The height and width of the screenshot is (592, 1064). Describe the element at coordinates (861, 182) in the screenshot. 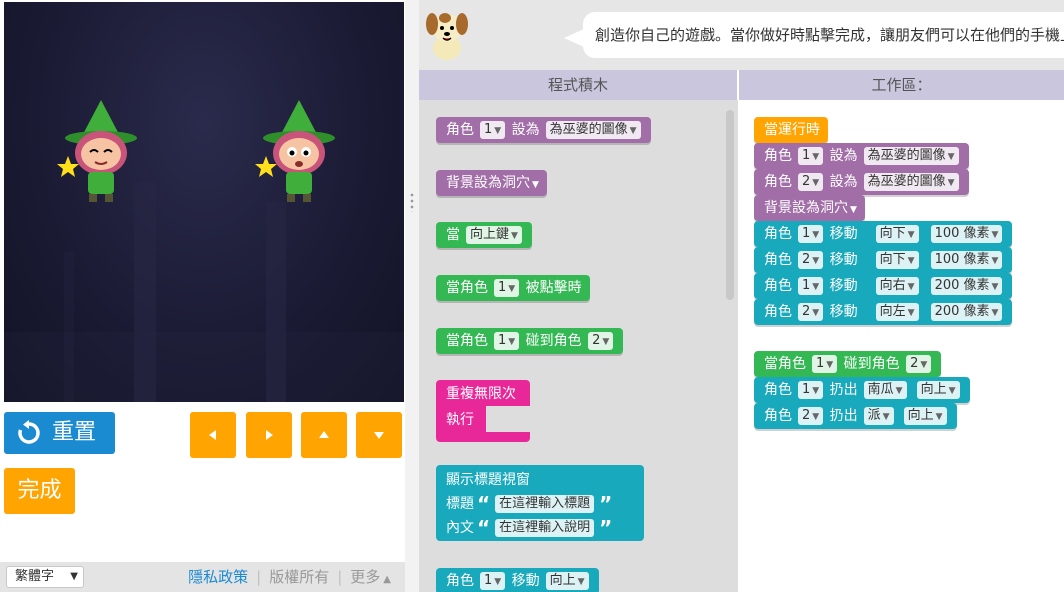

I see `block-set-sprite: 角色 2 ▼ 設為 為巫婆的圖像 ▼` at that location.